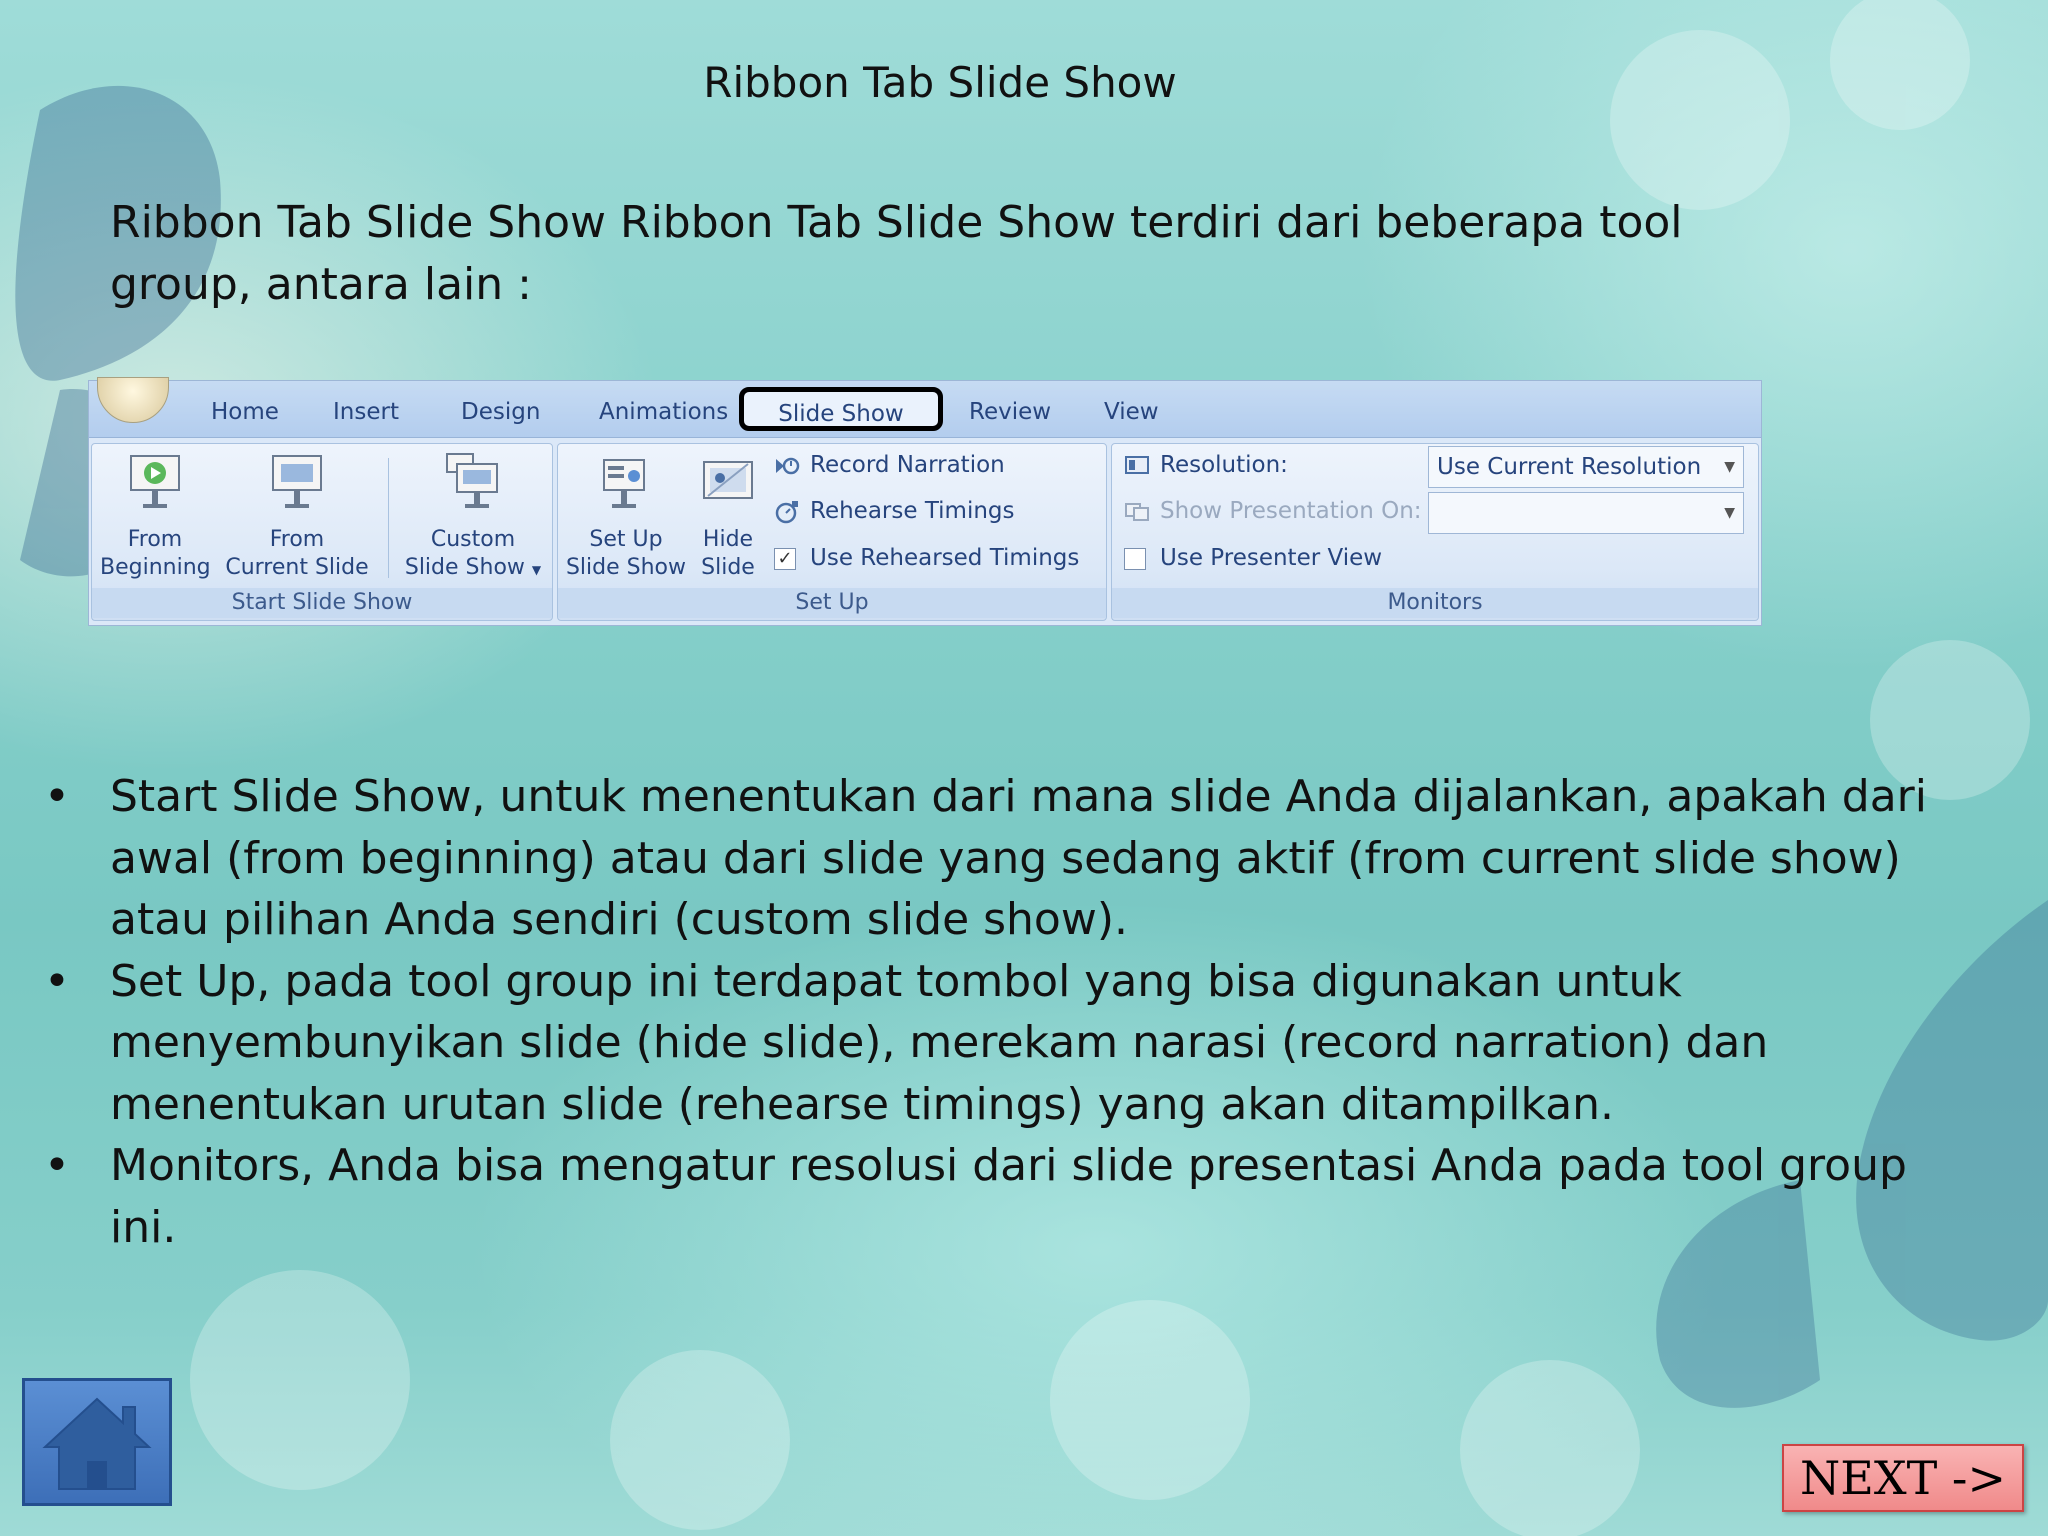  I want to click on resolution-value: Use Current Resolution, so click(1569, 467).